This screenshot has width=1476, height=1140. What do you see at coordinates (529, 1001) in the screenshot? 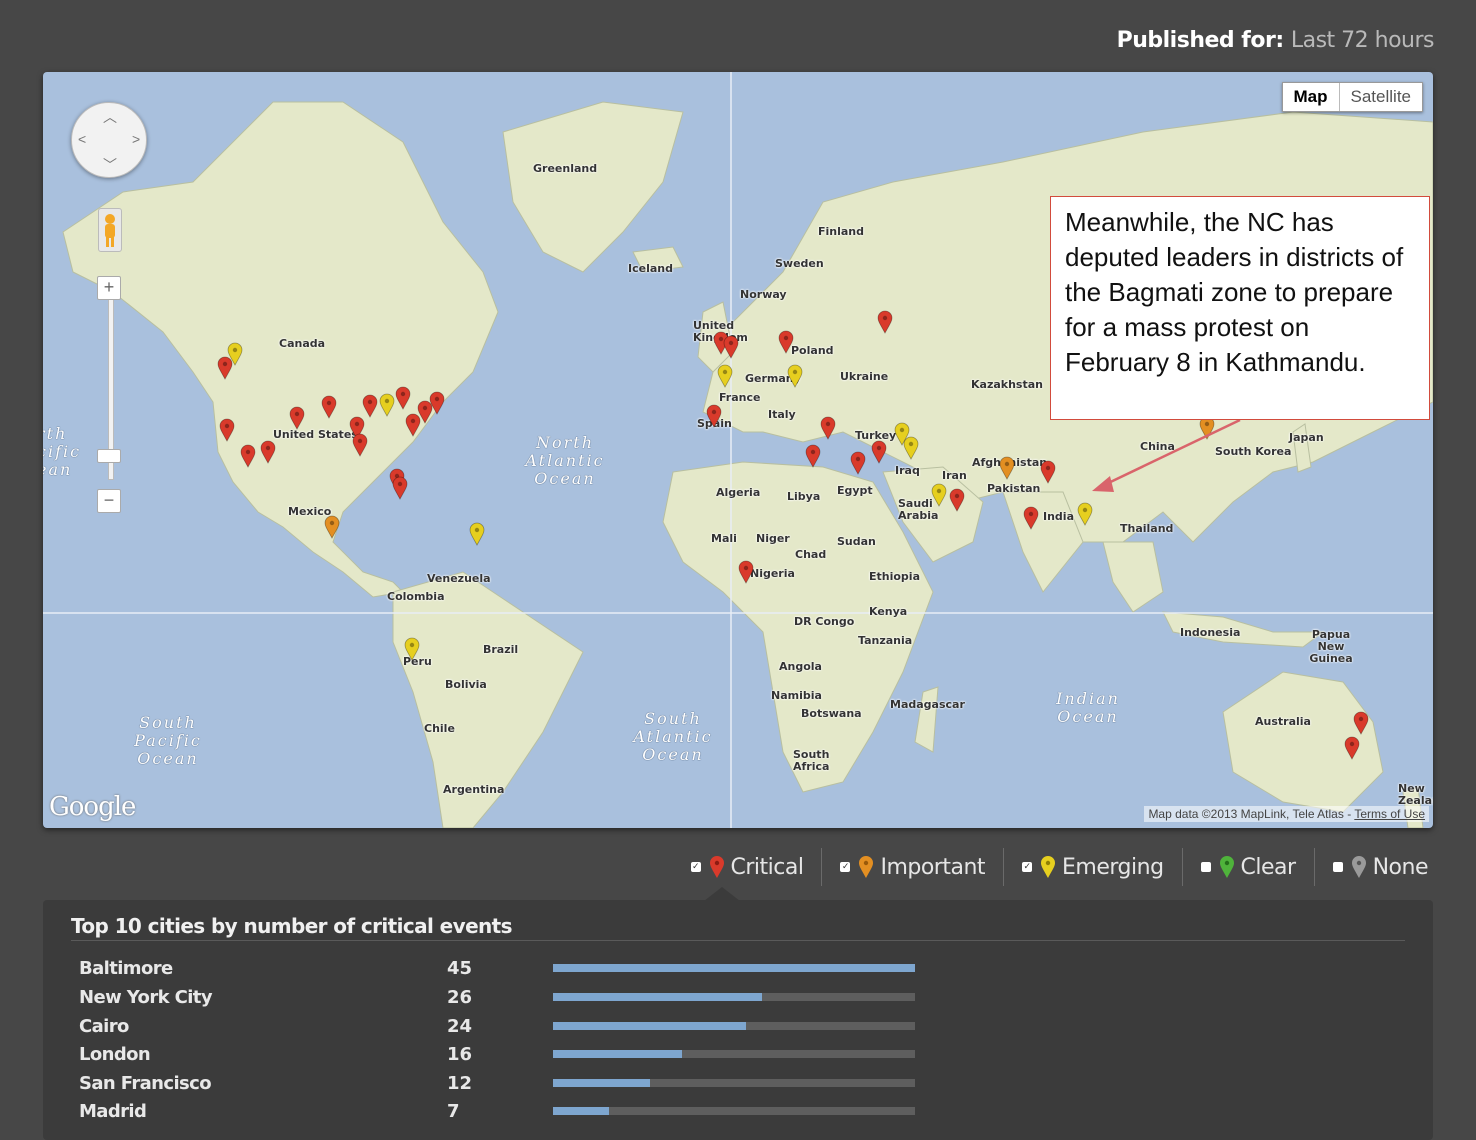
I see `city-row: New York City 26` at bounding box center [529, 1001].